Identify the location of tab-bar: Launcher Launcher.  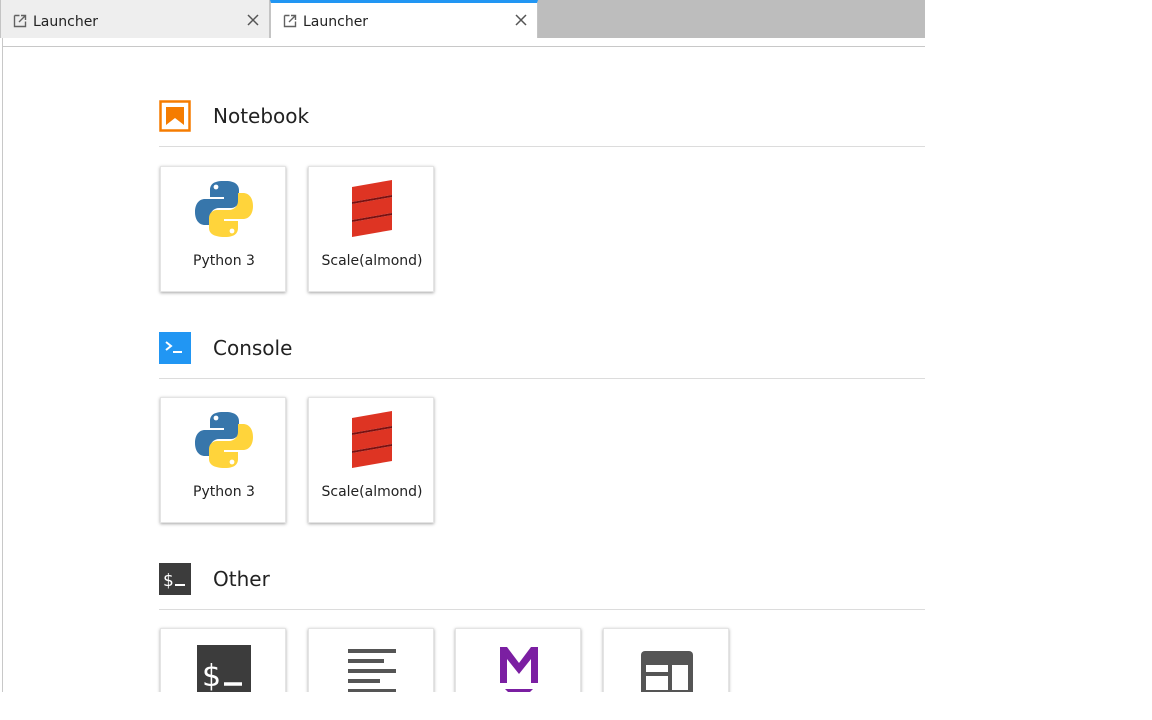
(462, 19).